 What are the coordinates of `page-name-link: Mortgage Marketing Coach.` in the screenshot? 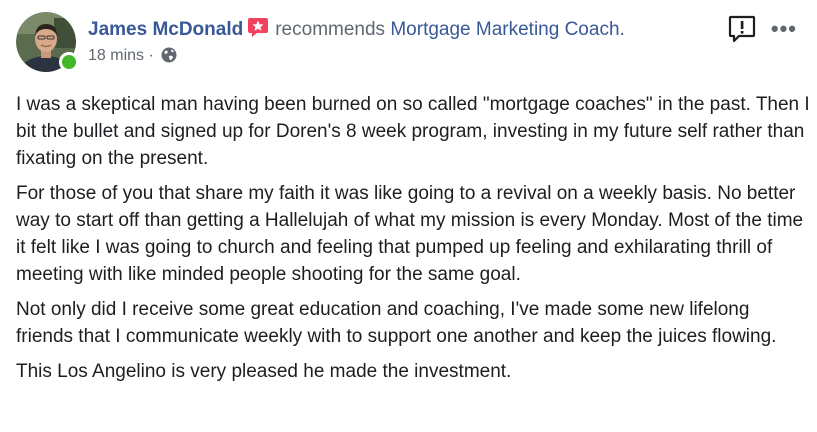 It's located at (507, 29).